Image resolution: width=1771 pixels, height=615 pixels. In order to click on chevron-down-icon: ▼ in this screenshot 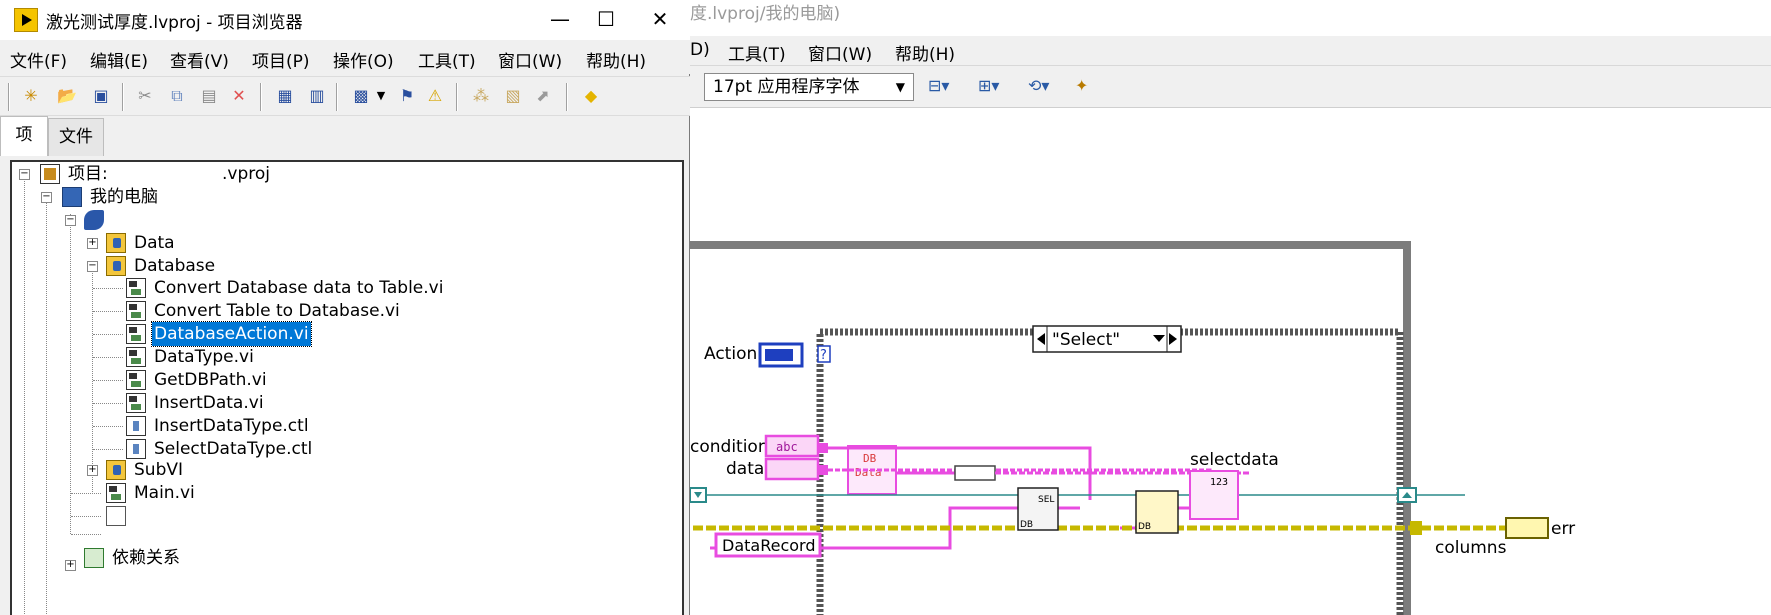, I will do `click(381, 96)`.